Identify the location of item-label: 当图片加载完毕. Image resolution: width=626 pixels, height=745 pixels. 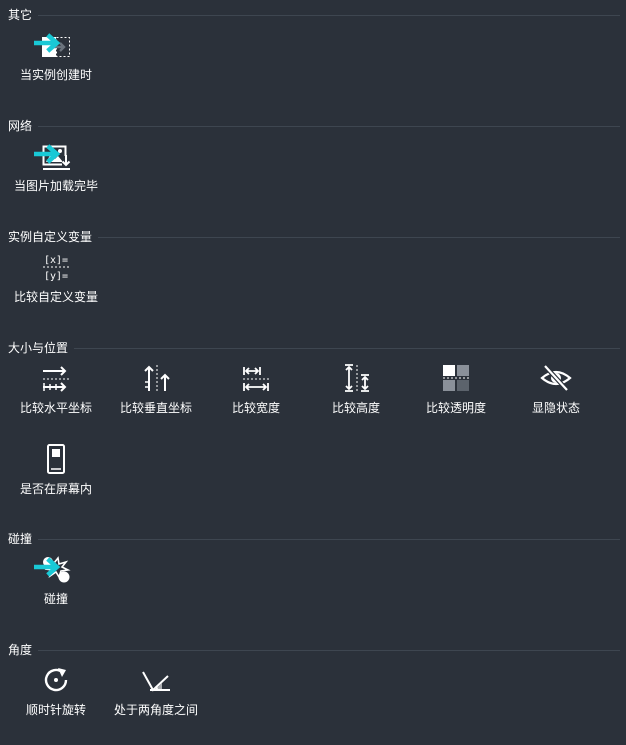
(55, 186).